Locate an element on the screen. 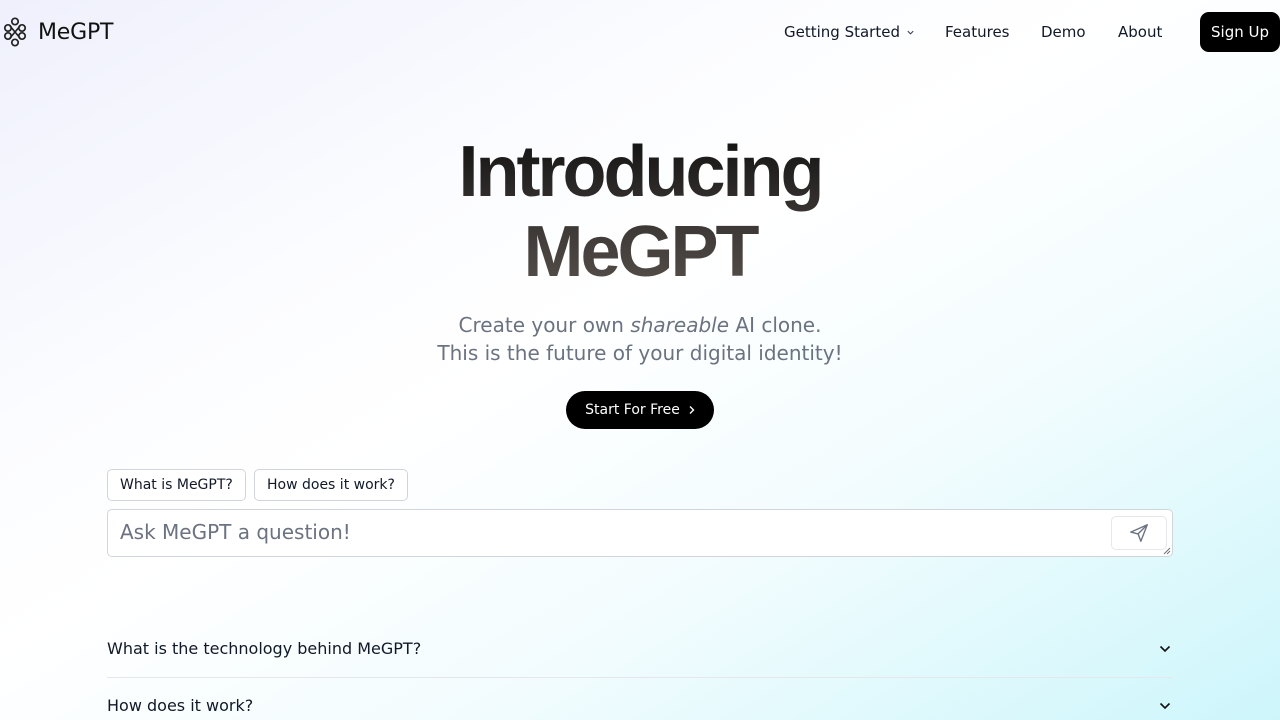 This screenshot has width=1280, height=720. send-icon is located at coordinates (1139, 533).